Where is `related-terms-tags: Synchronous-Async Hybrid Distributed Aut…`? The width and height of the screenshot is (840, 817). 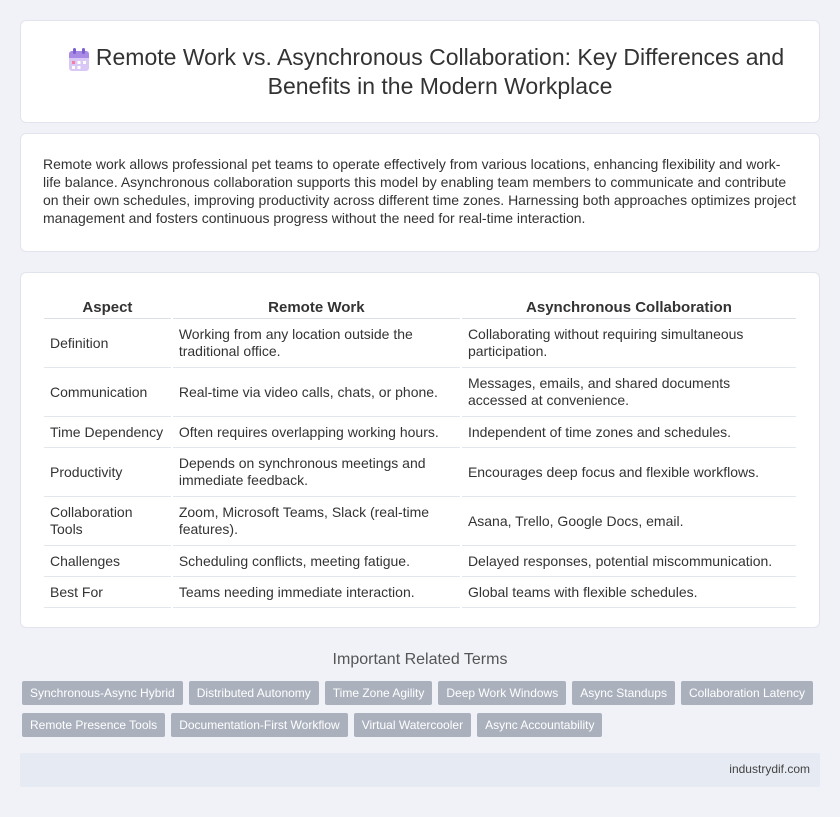 related-terms-tags: Synchronous-Async Hybrid Distributed Aut… is located at coordinates (422, 713).